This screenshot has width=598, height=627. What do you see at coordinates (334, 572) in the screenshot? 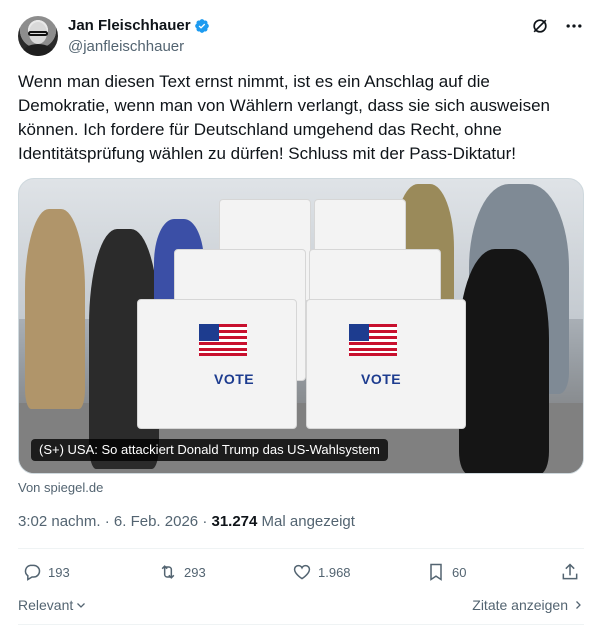
I see `like-count: 1.968` at bounding box center [334, 572].